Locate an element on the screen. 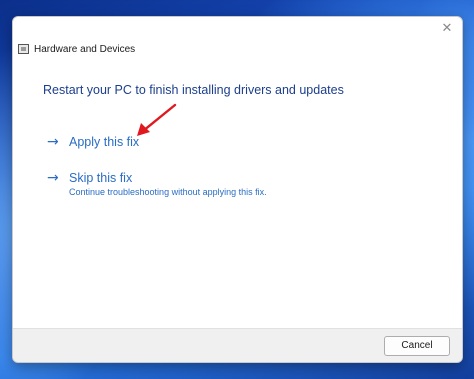 The image size is (474, 379). skip-fix-label: Skip this fix is located at coordinates (100, 178).